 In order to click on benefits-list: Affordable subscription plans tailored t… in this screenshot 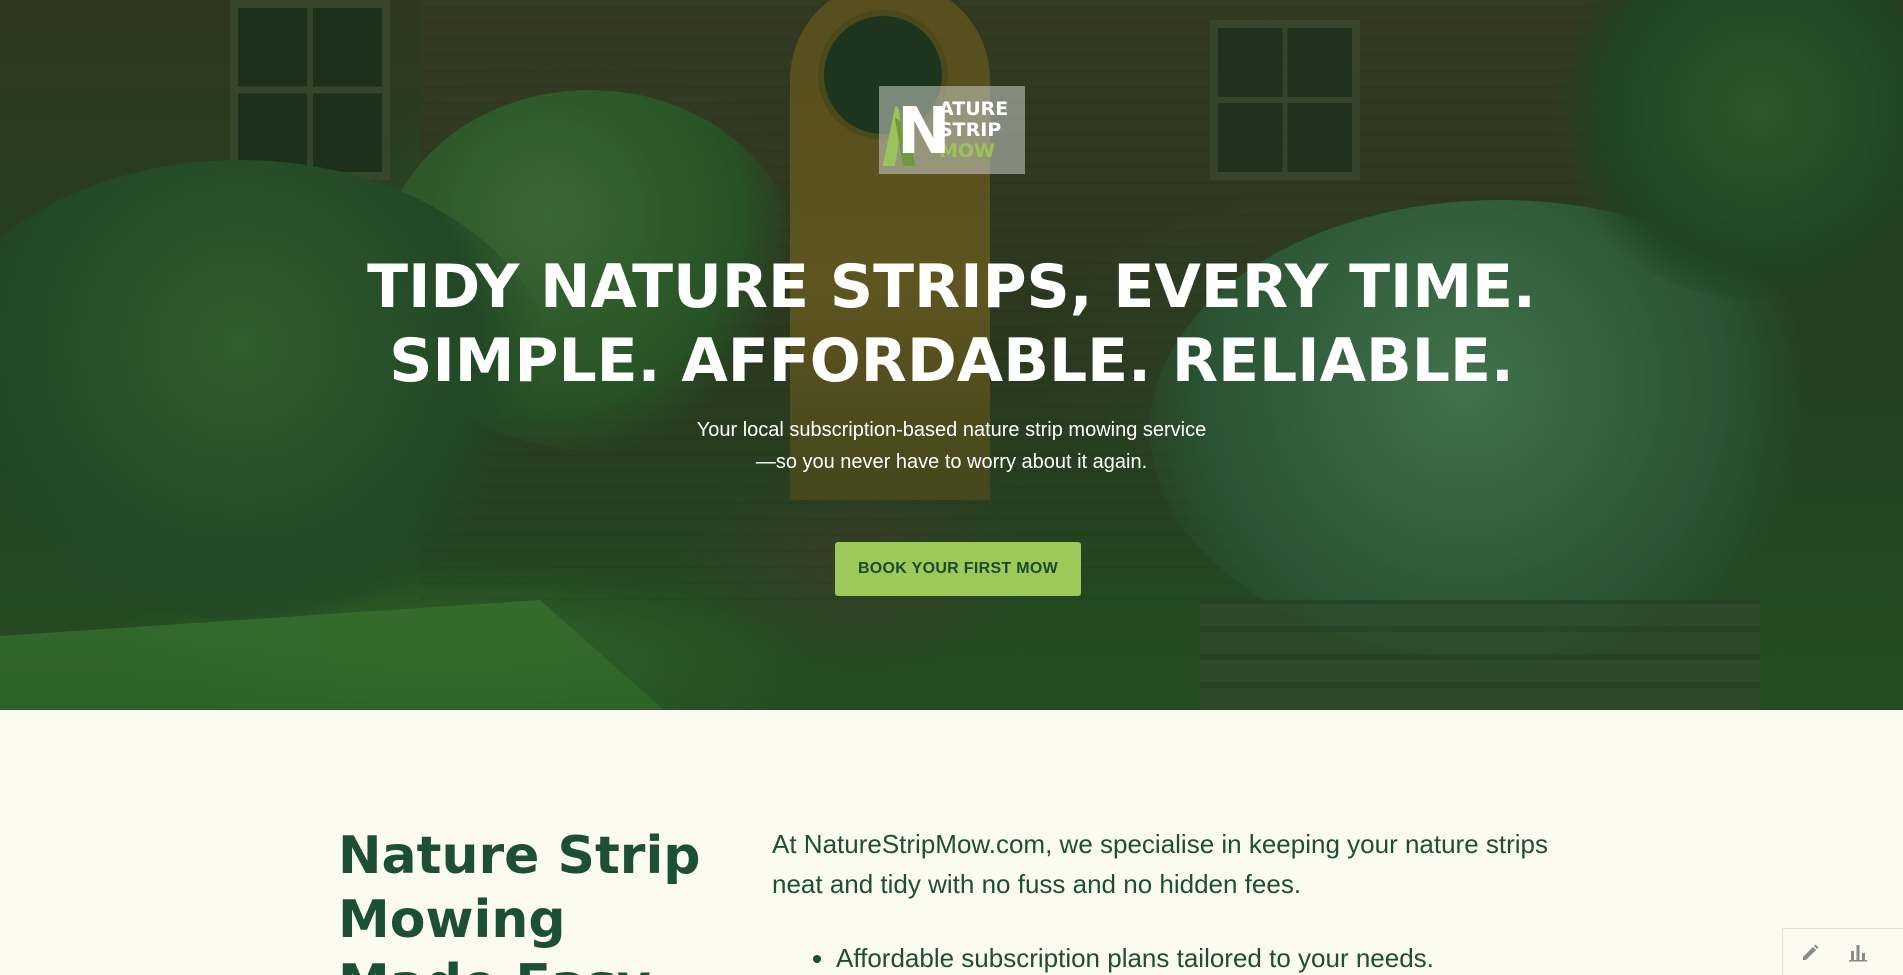, I will do `click(1216, 956)`.